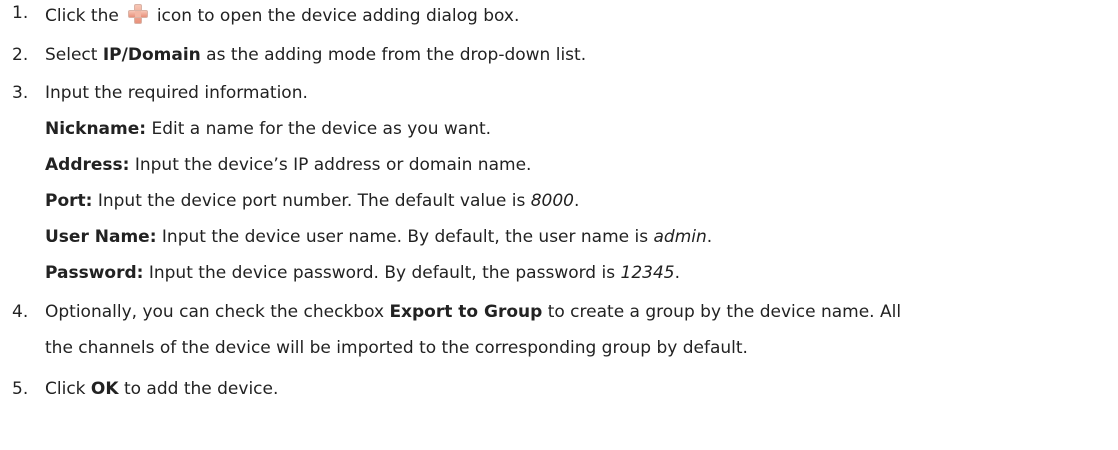 Image resolution: width=1118 pixels, height=450 pixels. I want to click on step-text: Click OK to add the device., so click(161, 389).